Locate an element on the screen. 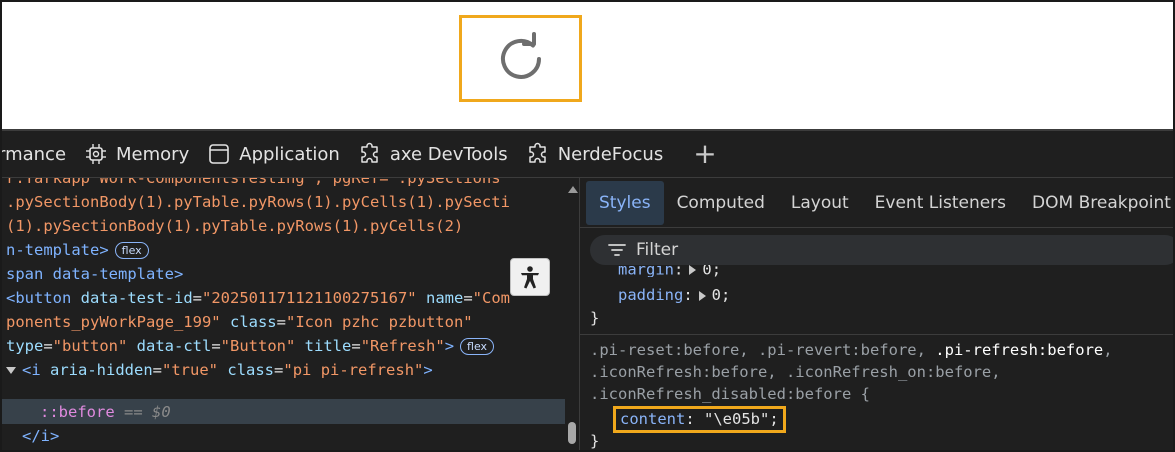  dom-line: span data-template> is located at coordinates (94, 274).